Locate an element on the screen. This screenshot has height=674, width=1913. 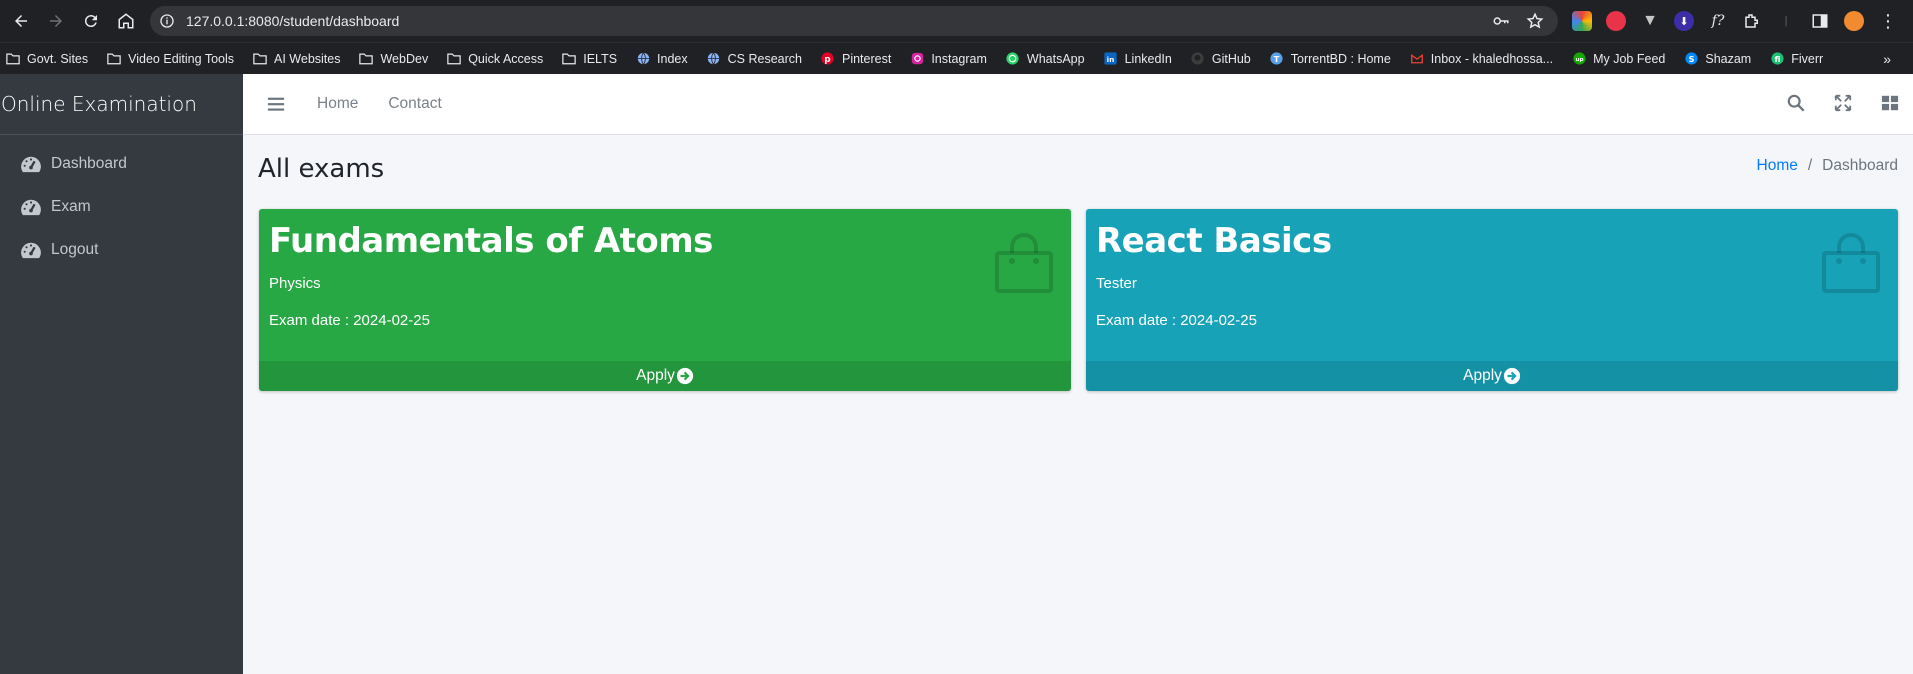
forward-button is located at coordinates (56, 21).